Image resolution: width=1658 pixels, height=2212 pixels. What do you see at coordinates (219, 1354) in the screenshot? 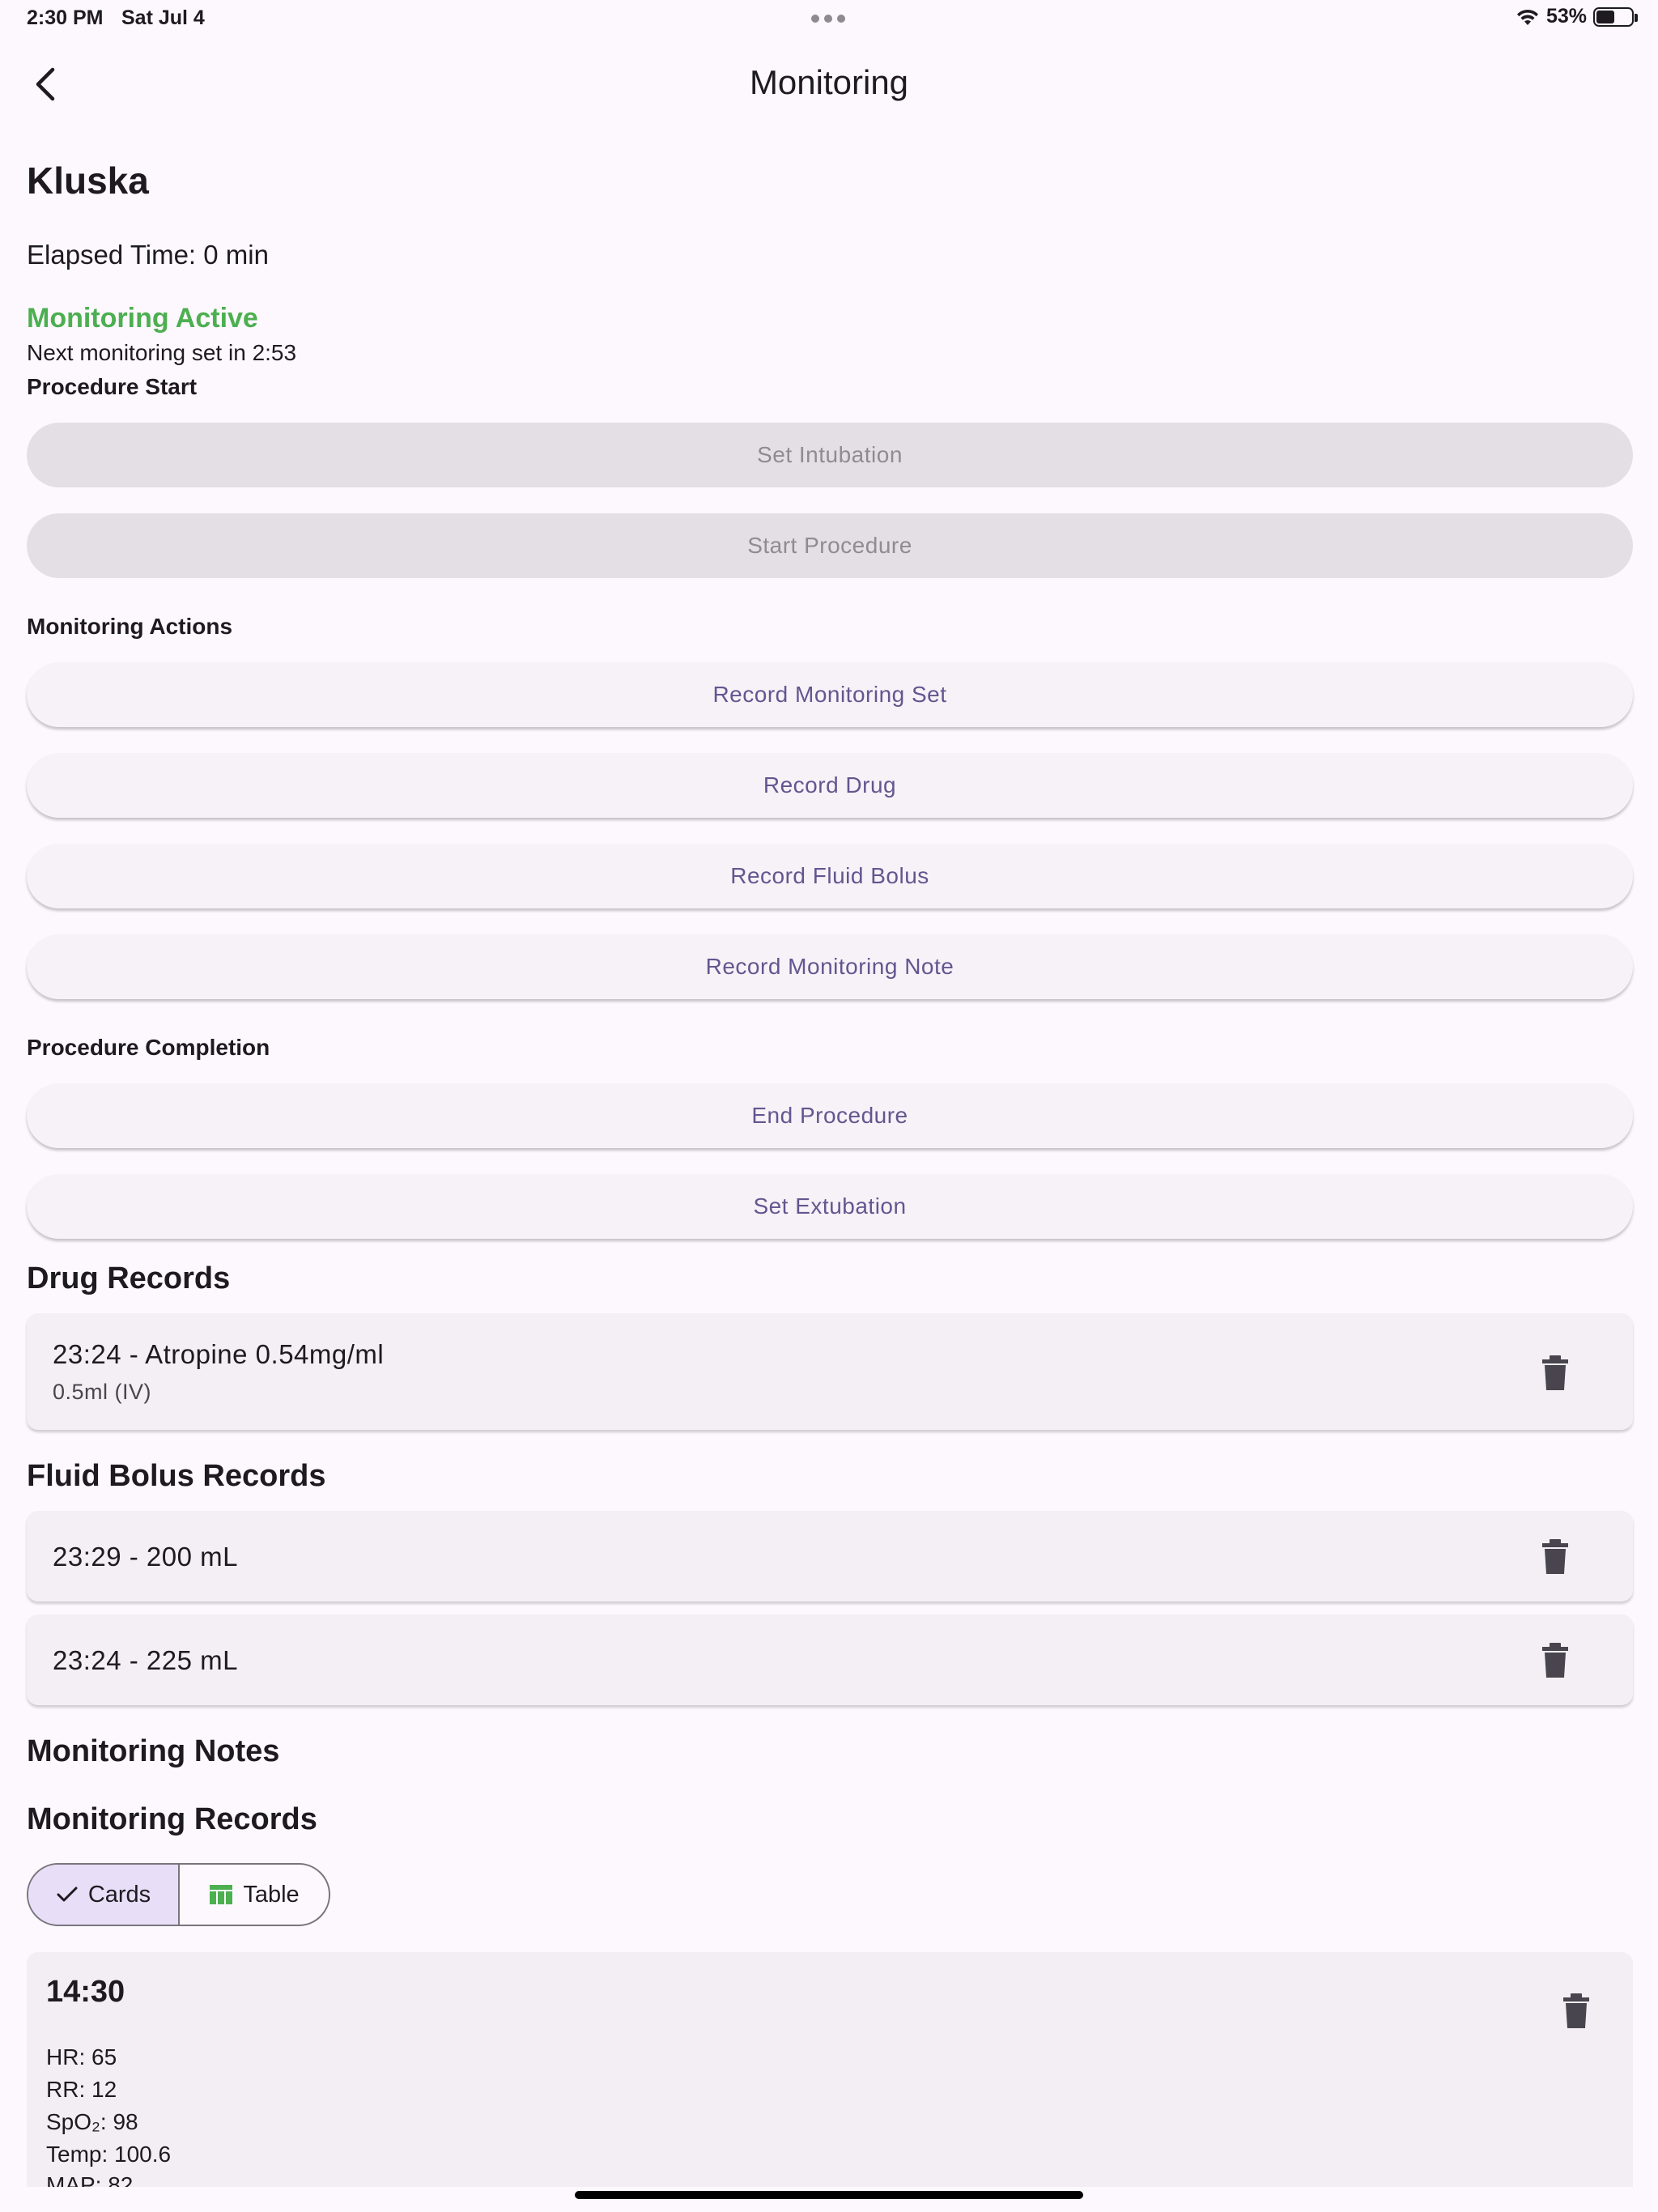
I see `drug-record-title: 23:24 - Atropine 0.54mg/ml` at bounding box center [219, 1354].